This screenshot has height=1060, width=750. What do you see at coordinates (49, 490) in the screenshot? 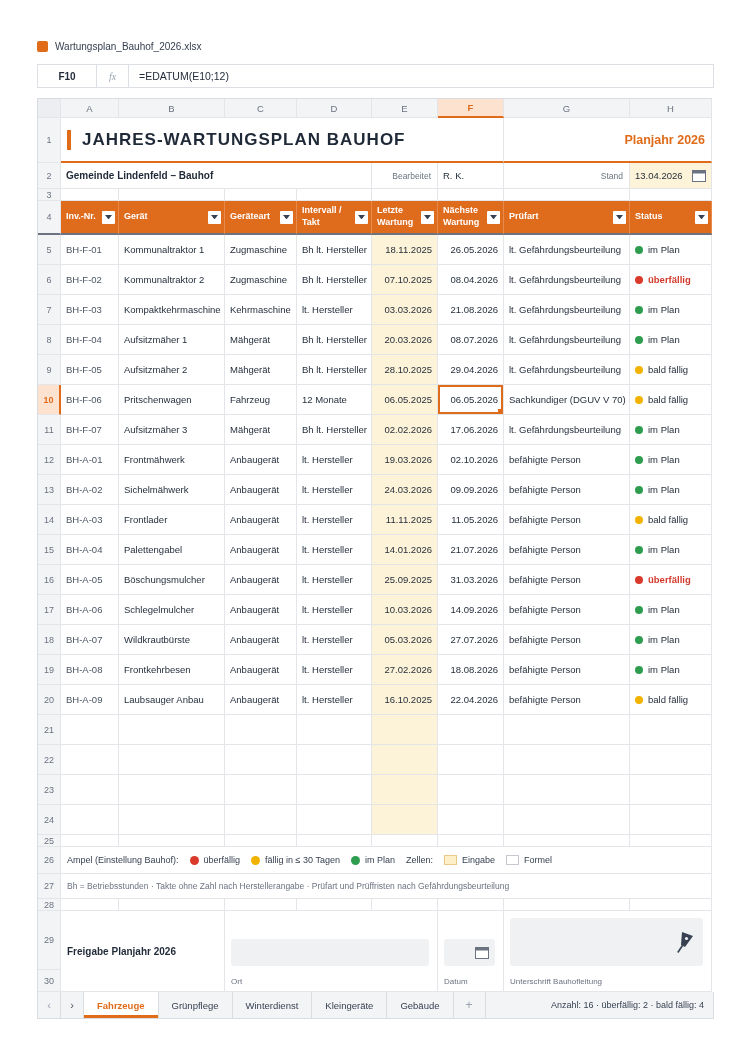
I see `row-header: 13` at bounding box center [49, 490].